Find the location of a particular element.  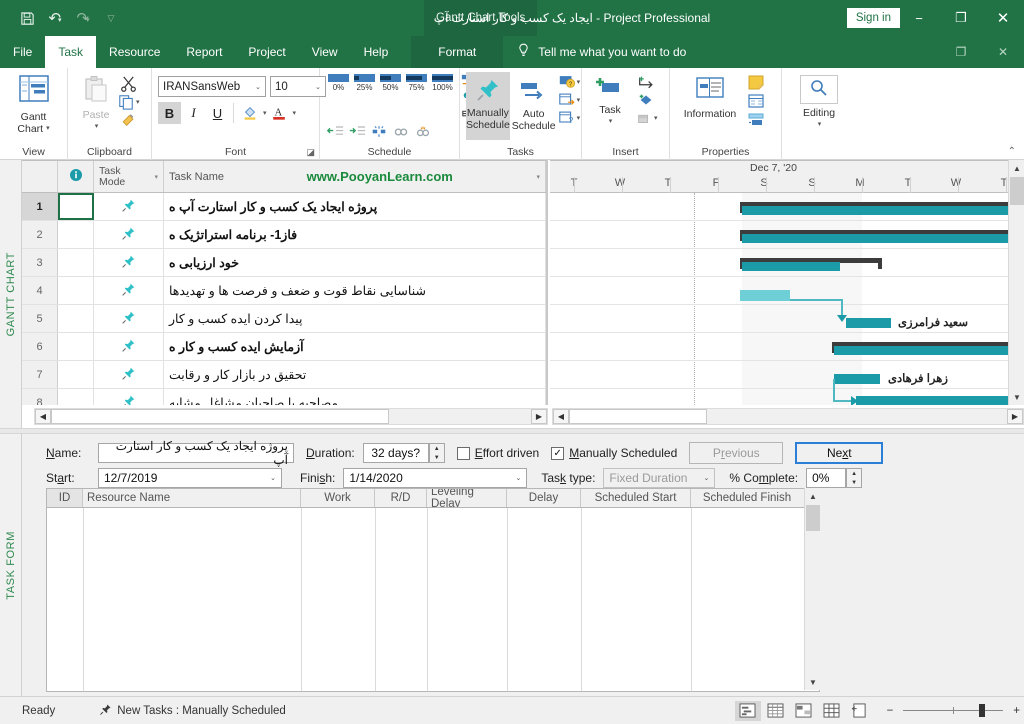

sign-in-button: Sign in is located at coordinates (873, 18).